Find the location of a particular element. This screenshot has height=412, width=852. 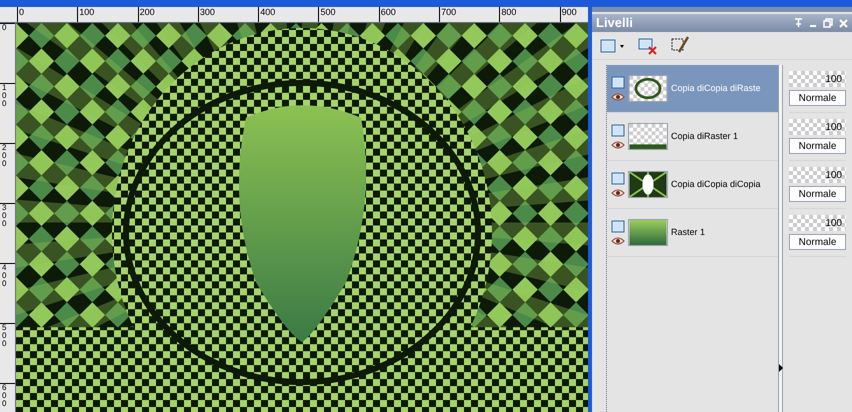

ruler-label: 900 is located at coordinates (569, 12).